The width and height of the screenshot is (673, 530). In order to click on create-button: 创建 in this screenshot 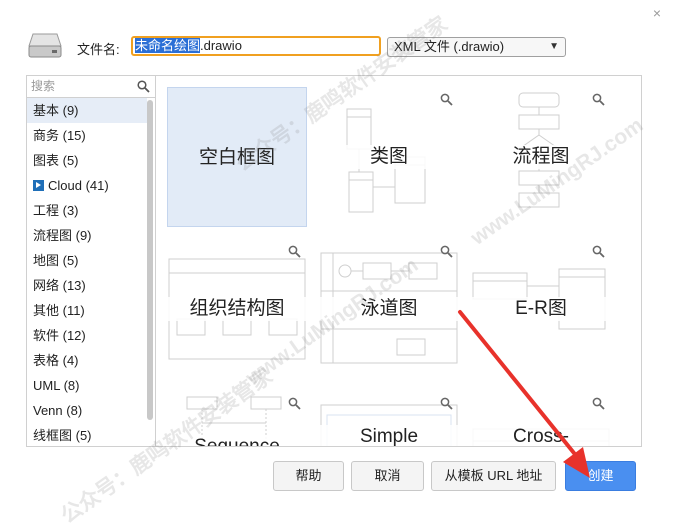, I will do `click(600, 476)`.